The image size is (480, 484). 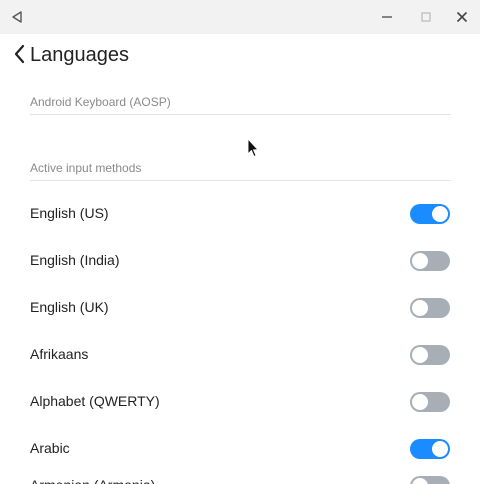 What do you see at coordinates (95, 401) in the screenshot?
I see `input-method-label: Alphabet (QWERTY)` at bounding box center [95, 401].